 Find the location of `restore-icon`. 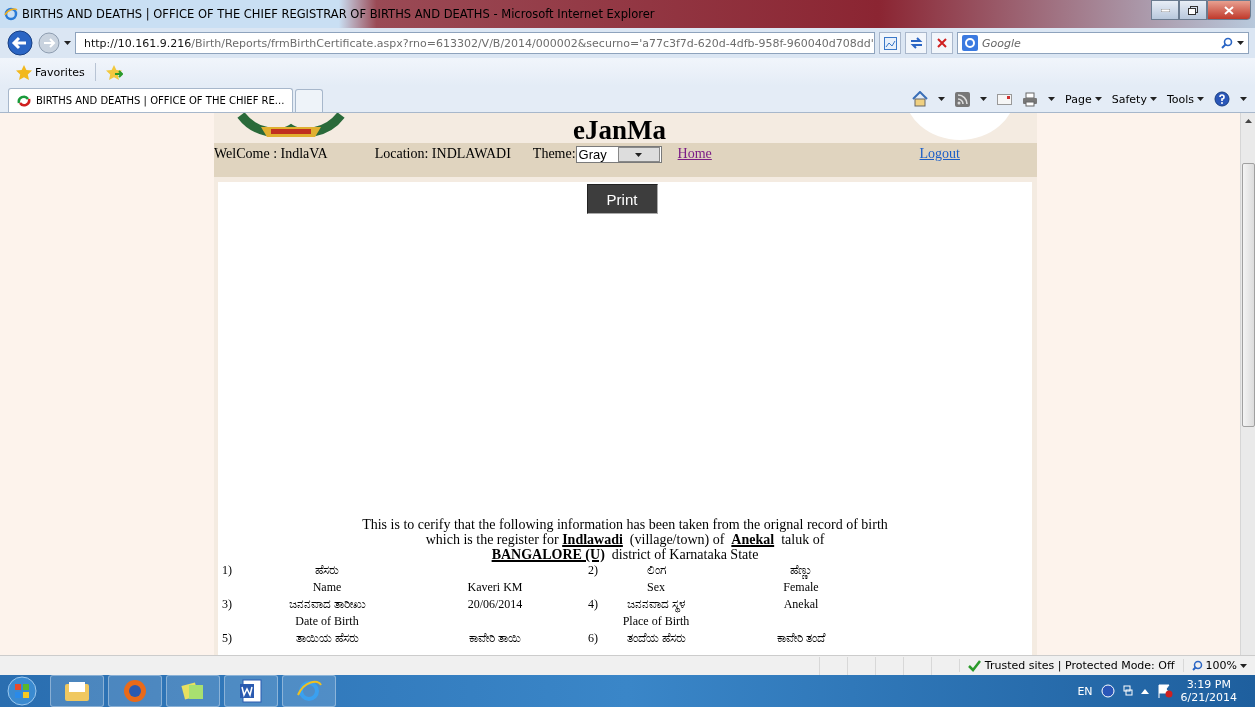

restore-icon is located at coordinates (1193, 10).